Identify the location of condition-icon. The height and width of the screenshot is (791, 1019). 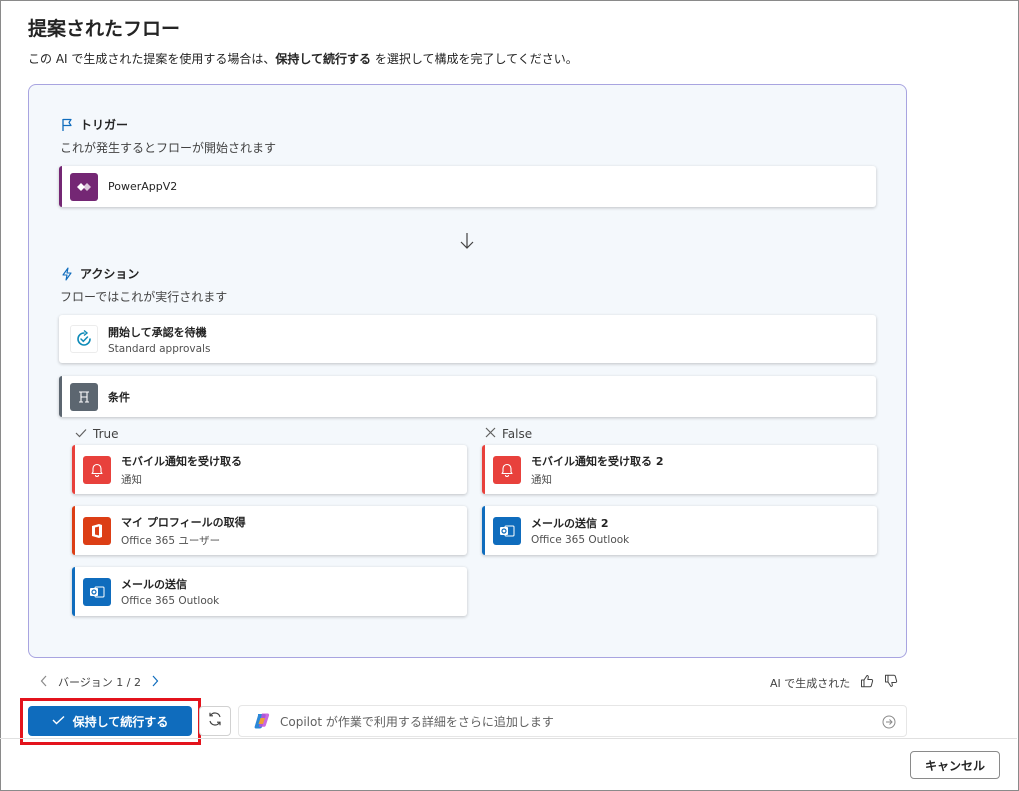
(84, 396).